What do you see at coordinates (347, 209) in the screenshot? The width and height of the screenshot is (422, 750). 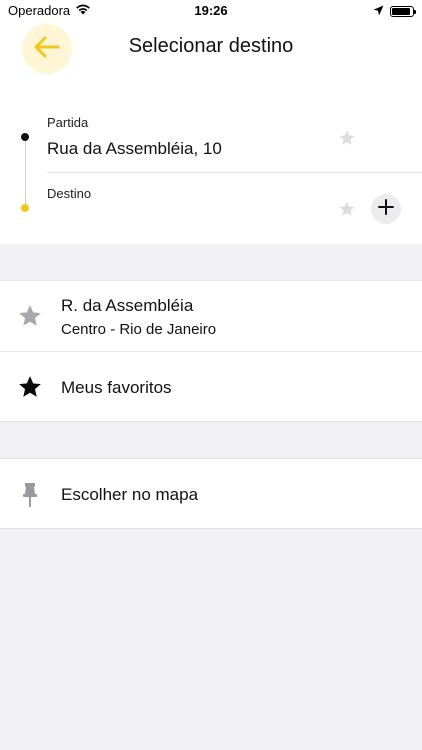 I see `destination-favorite-star-icon` at bounding box center [347, 209].